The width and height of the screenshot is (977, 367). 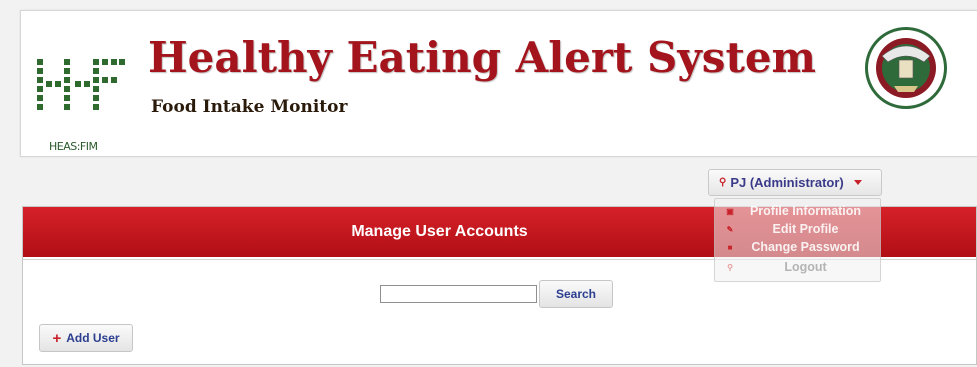 What do you see at coordinates (93, 338) in the screenshot?
I see `add-user-label: Add User` at bounding box center [93, 338].